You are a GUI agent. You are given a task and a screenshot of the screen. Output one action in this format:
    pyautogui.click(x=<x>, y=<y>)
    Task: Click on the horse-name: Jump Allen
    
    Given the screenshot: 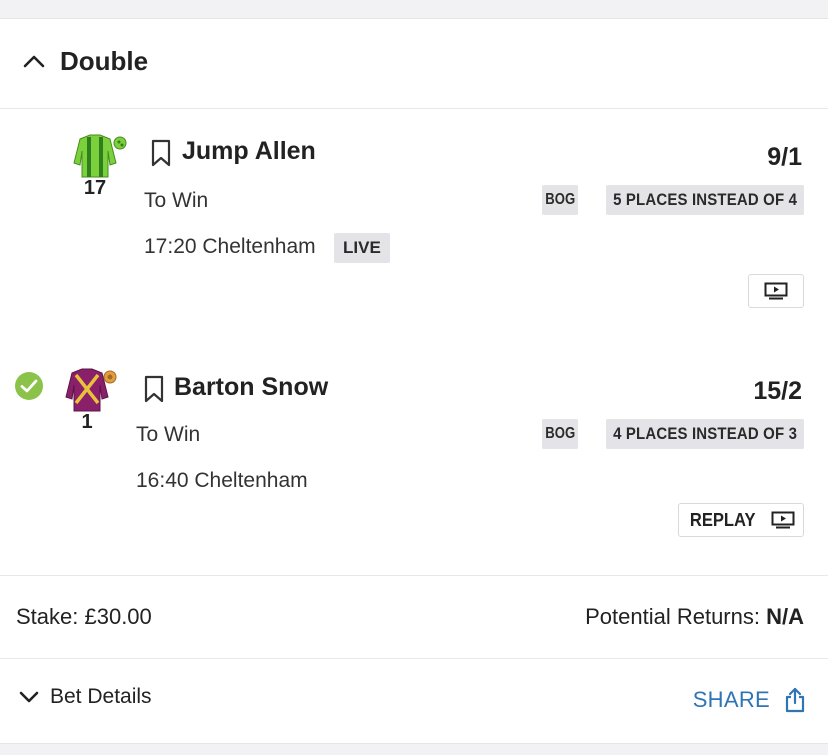 What is the action you would take?
    pyautogui.click(x=249, y=151)
    